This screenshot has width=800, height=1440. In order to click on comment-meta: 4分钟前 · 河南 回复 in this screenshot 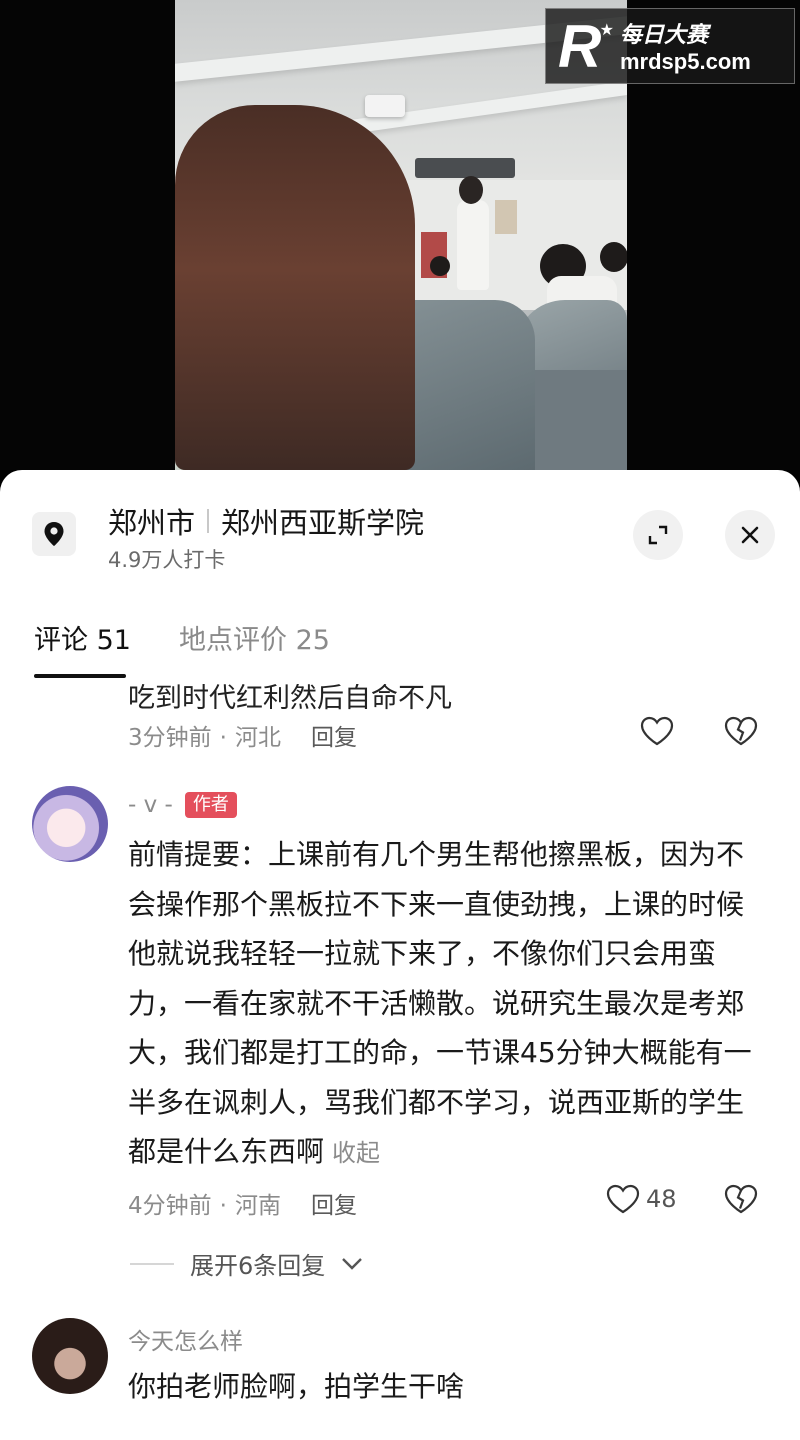, I will do `click(242, 1206)`.